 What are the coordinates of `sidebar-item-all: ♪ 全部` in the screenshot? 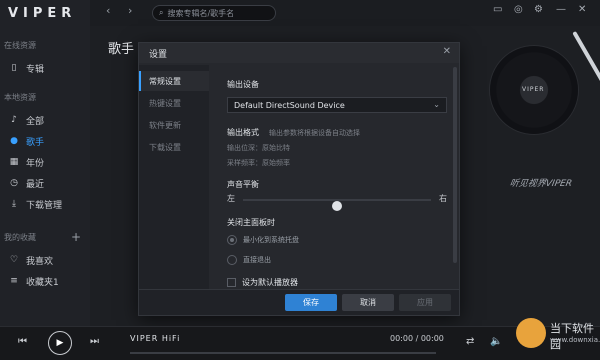 It's located at (45, 120).